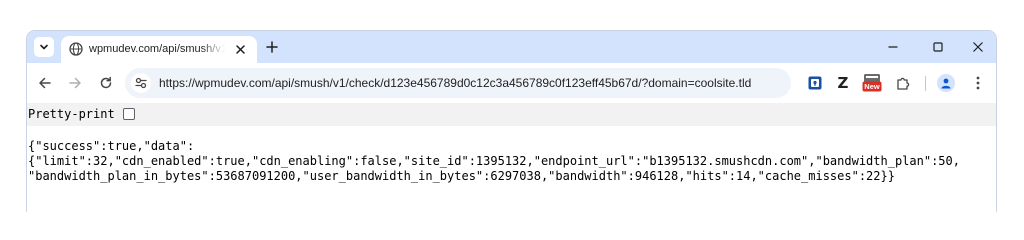  I want to click on tab-search-button, so click(44, 47).